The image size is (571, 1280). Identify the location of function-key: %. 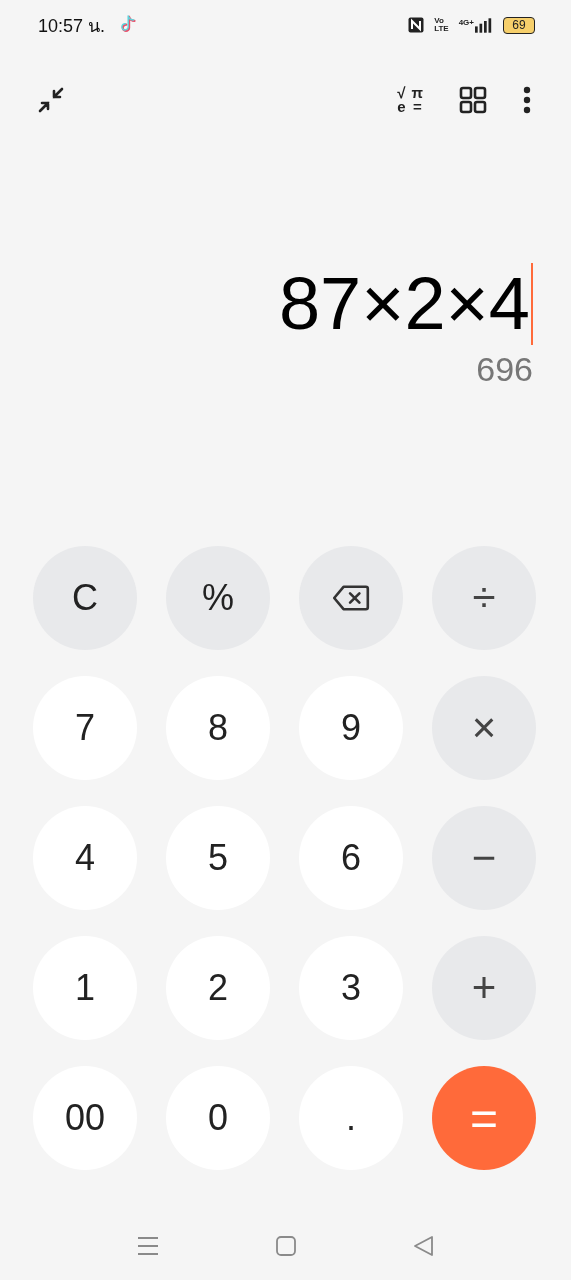
(218, 598).